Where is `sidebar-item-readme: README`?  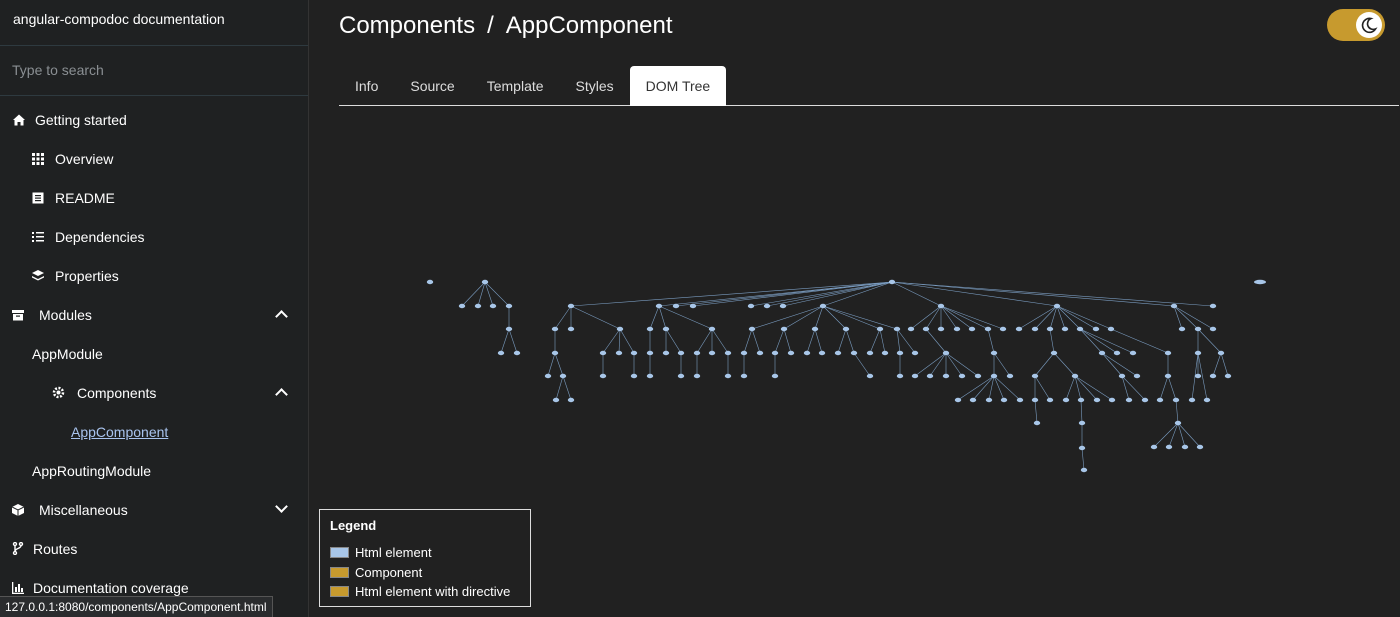 sidebar-item-readme: README is located at coordinates (154, 197).